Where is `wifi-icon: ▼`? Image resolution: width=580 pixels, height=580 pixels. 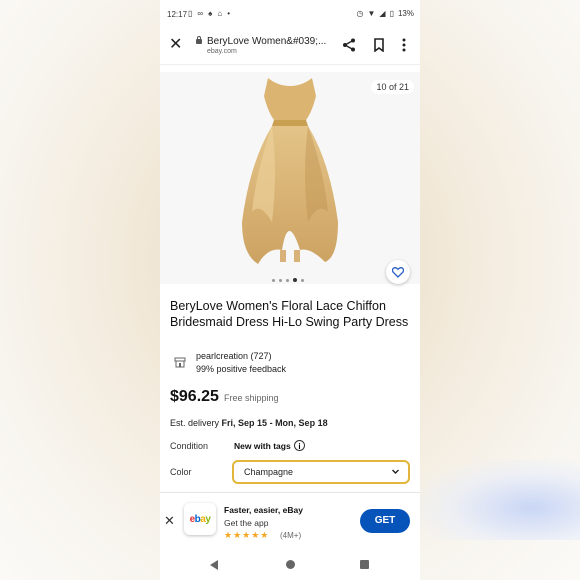 wifi-icon: ▼ is located at coordinates (371, 13).